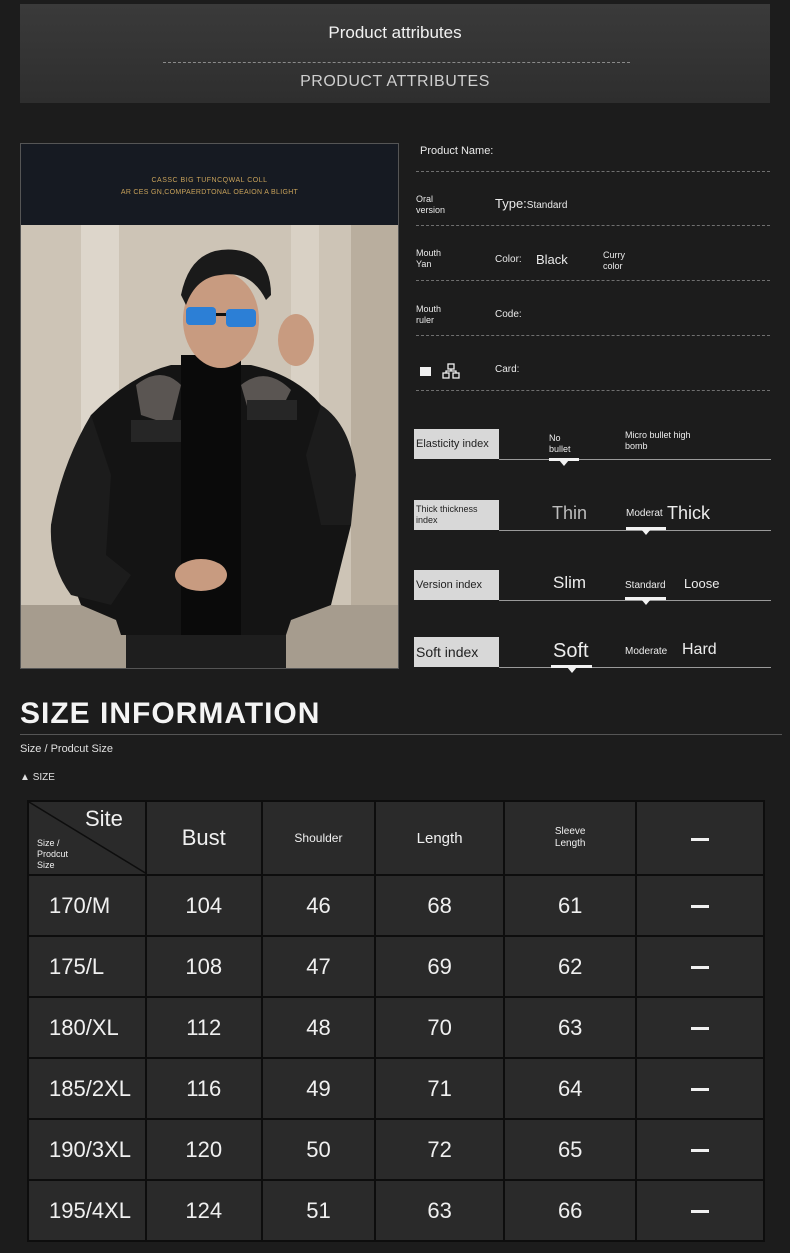 The height and width of the screenshot is (1253, 790). I want to click on row2-left-line2: Yan, so click(424, 264).